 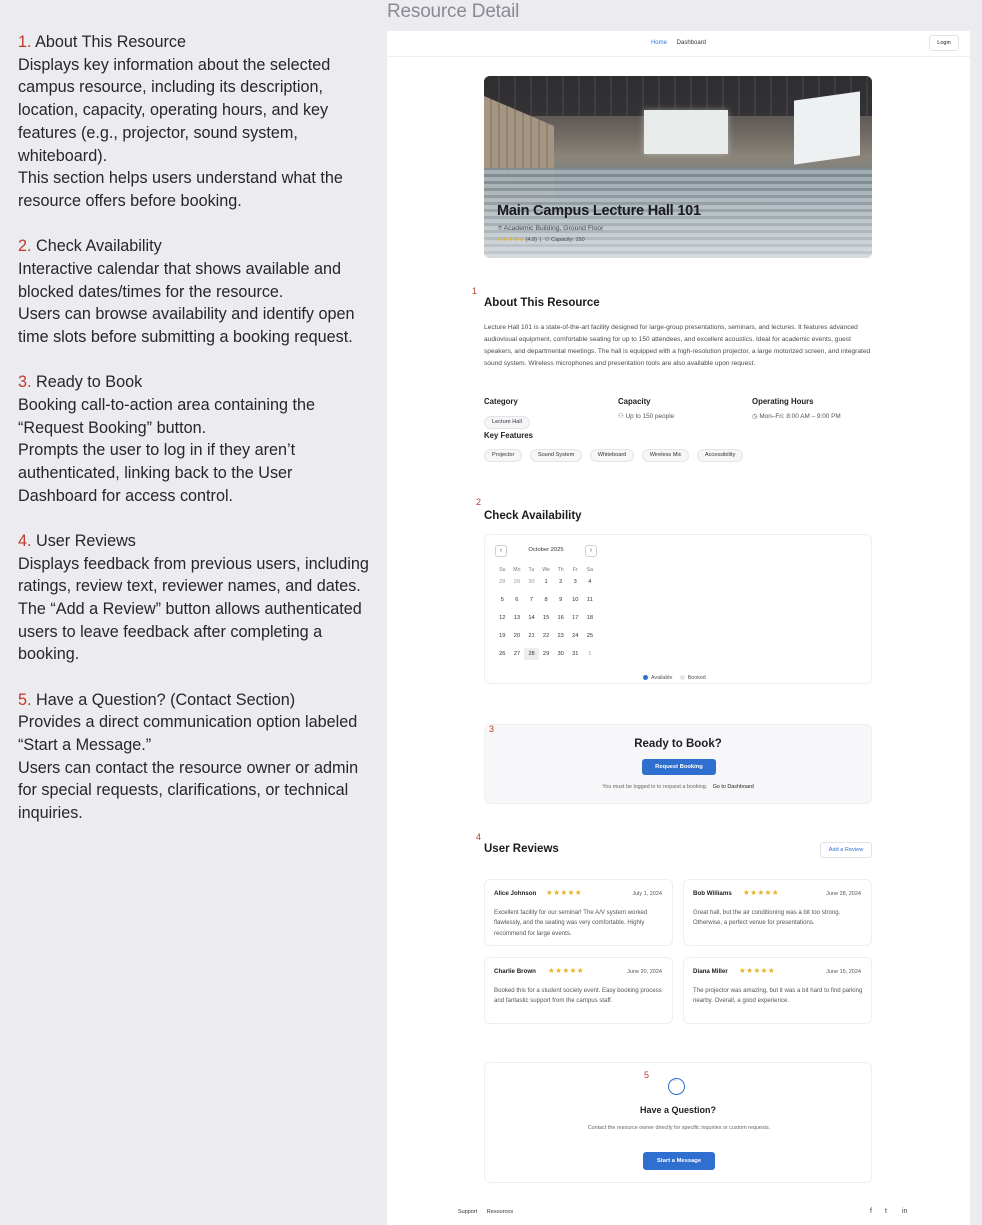 I want to click on section-marker: 1, so click(x=475, y=291).